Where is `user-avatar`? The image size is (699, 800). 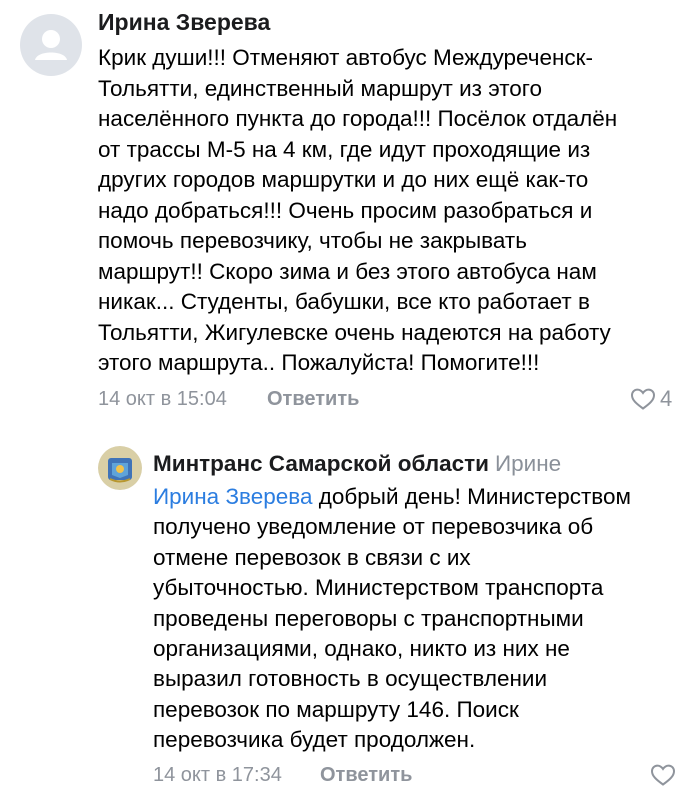
user-avatar is located at coordinates (51, 45).